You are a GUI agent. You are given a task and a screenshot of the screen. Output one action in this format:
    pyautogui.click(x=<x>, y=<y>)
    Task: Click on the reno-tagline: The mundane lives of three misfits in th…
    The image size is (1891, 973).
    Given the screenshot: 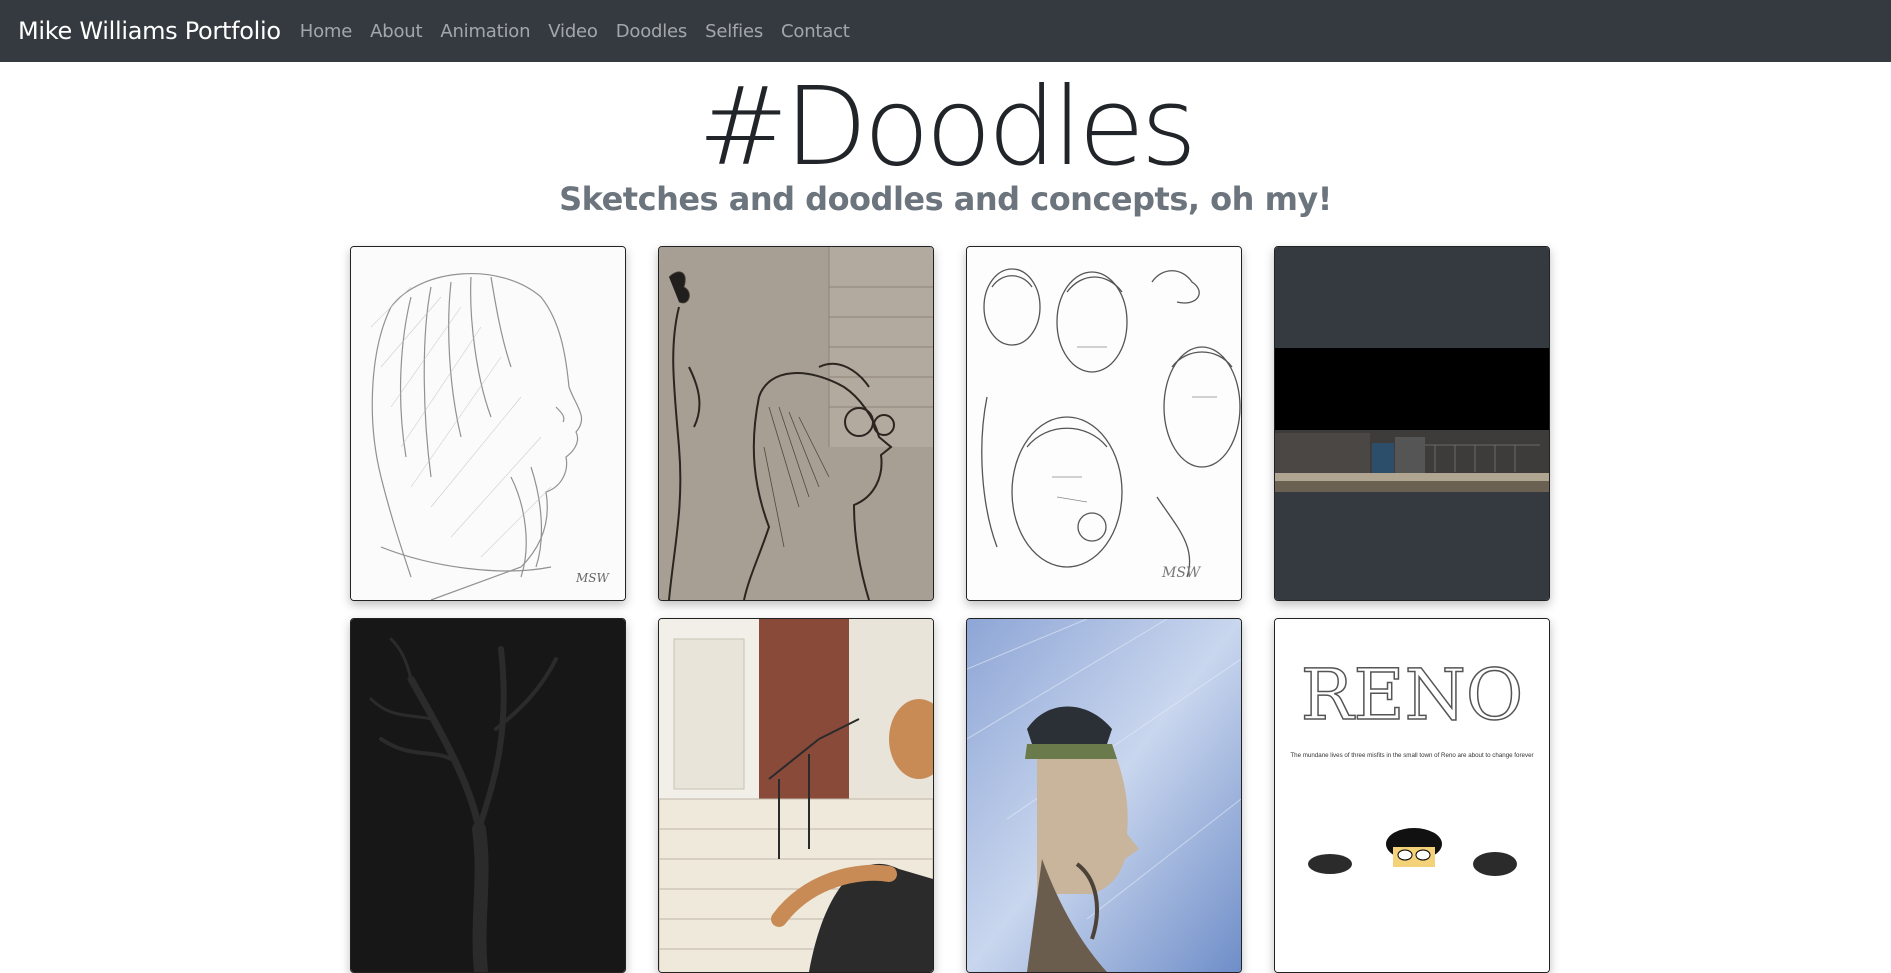 What is the action you would take?
    pyautogui.click(x=1411, y=755)
    